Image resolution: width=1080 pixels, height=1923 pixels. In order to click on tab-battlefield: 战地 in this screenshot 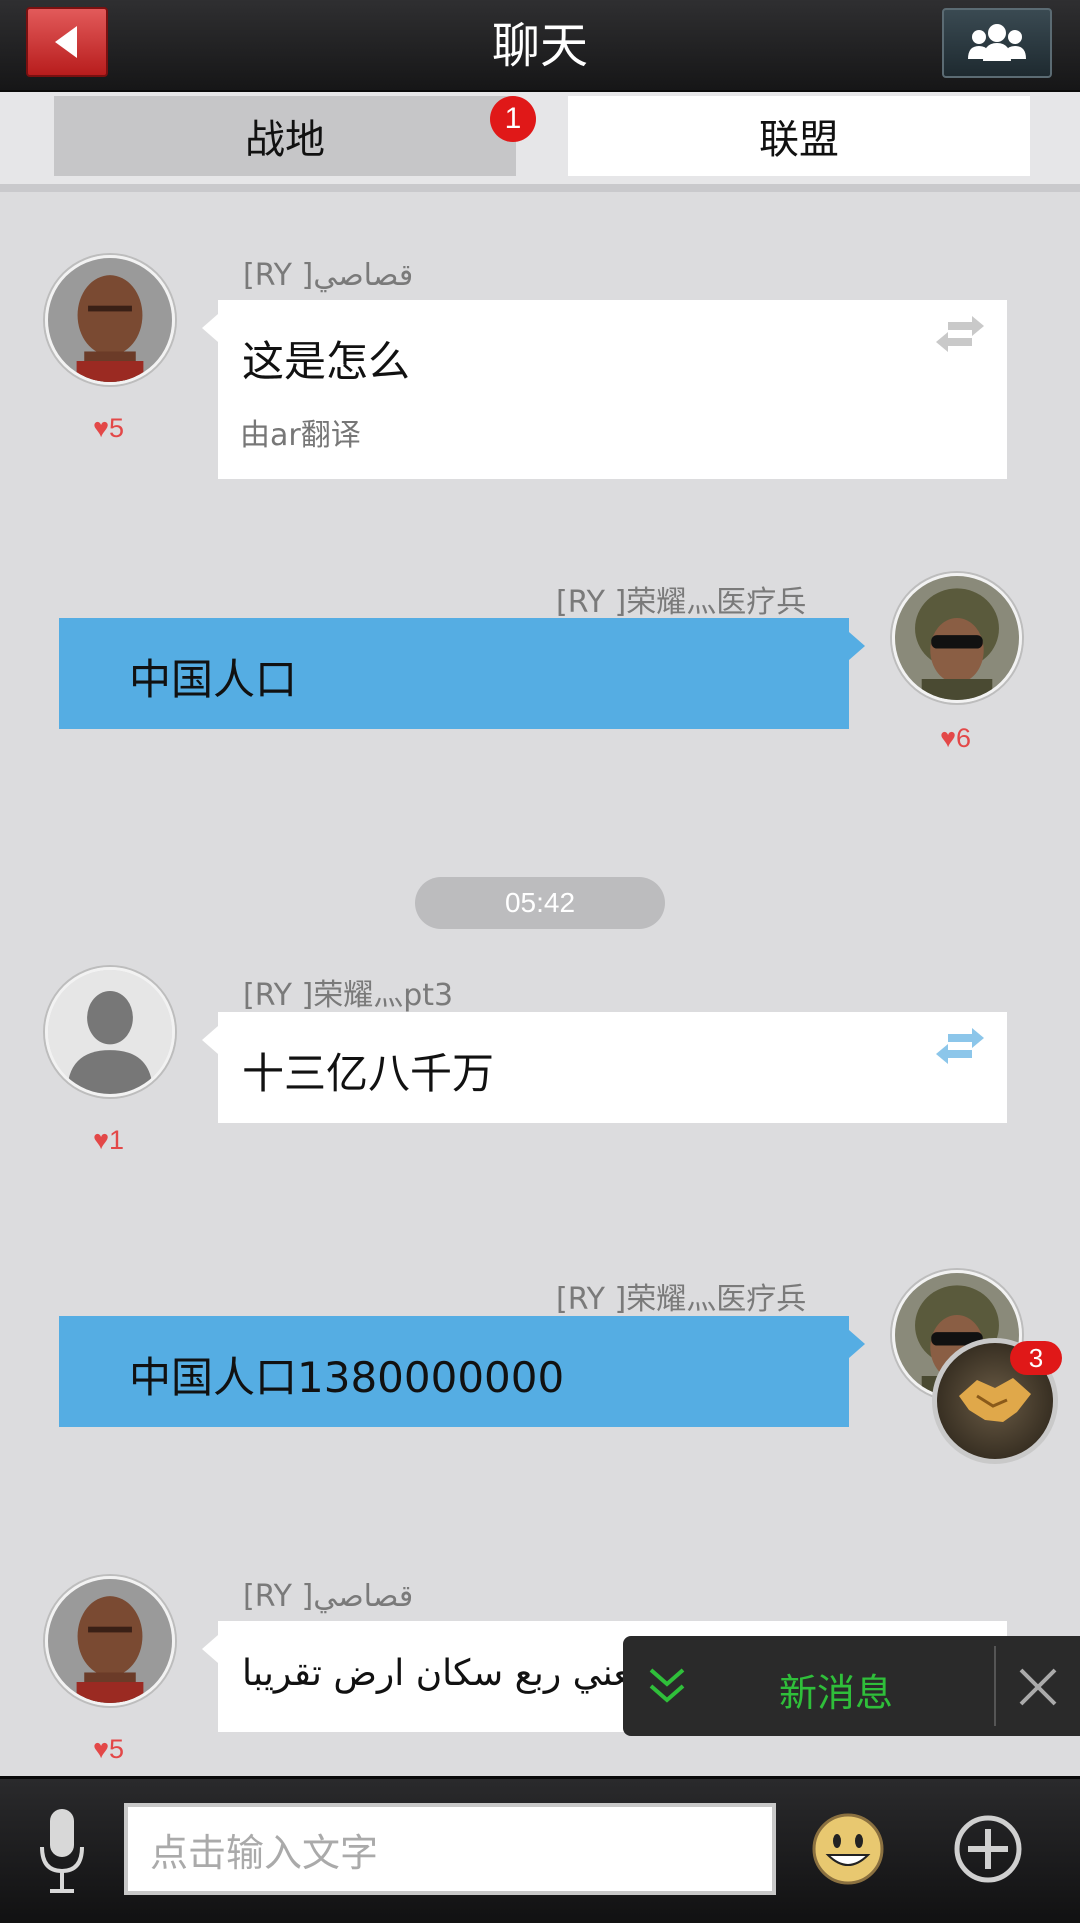, I will do `click(285, 136)`.